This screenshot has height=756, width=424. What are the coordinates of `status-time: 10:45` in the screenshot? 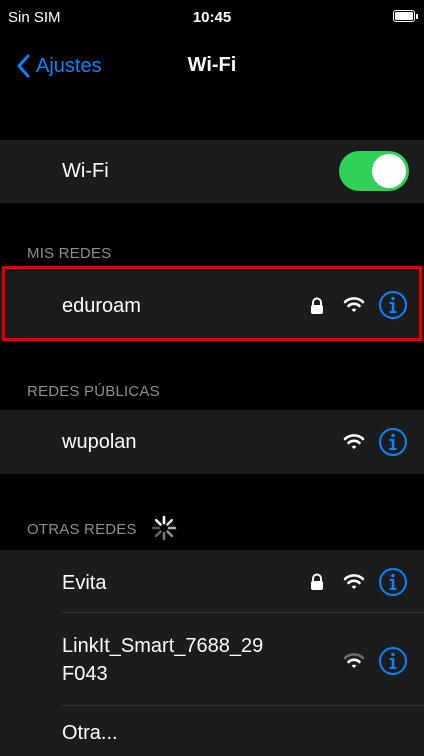 It's located at (212, 17).